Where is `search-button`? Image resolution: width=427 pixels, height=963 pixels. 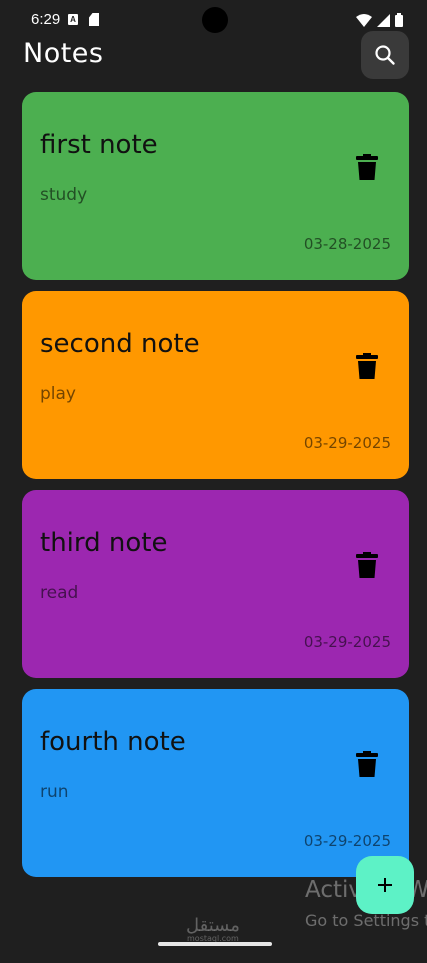 search-button is located at coordinates (385, 55).